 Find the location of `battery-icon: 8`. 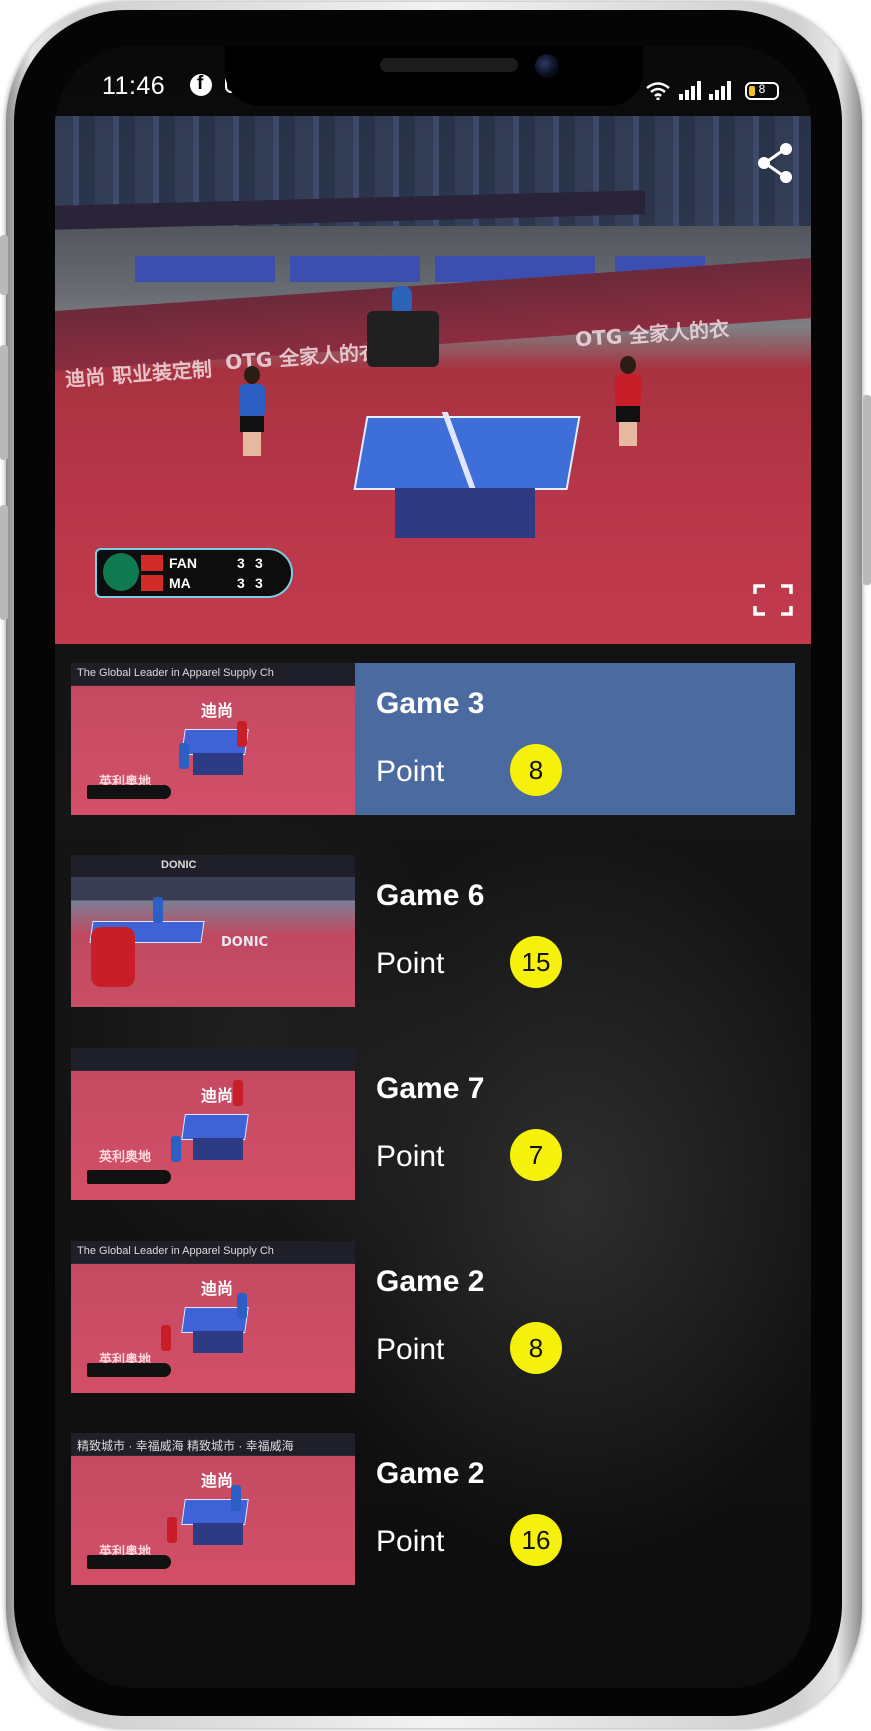

battery-icon: 8 is located at coordinates (762, 91).